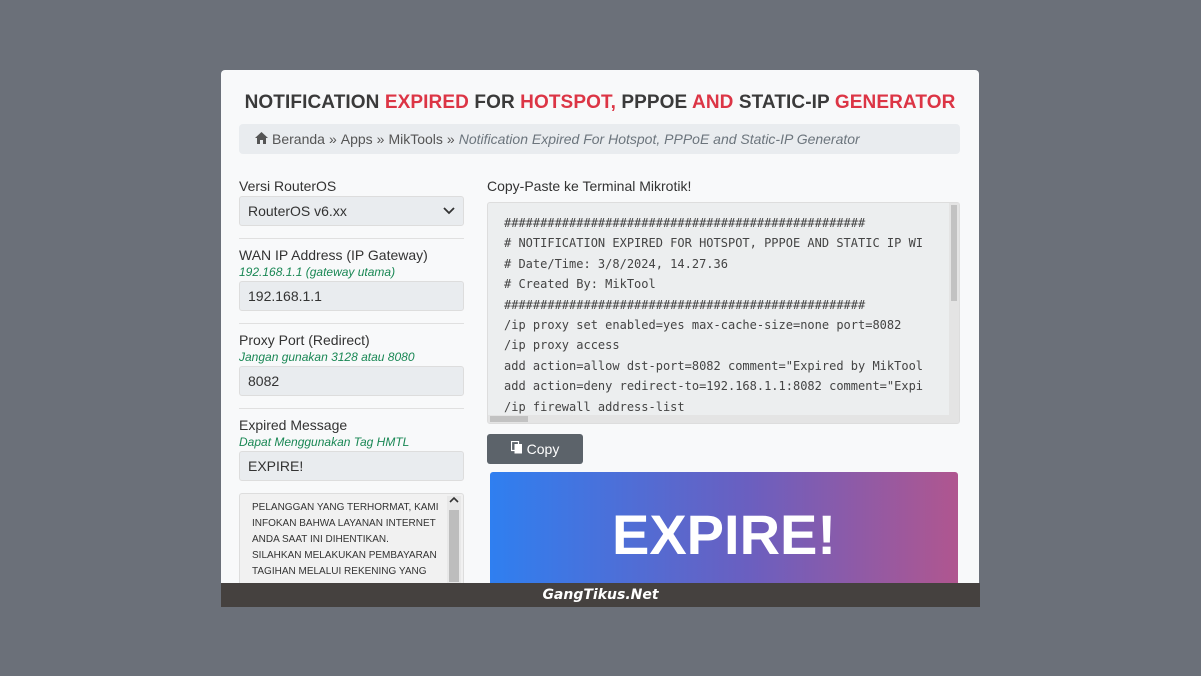 Image resolution: width=1201 pixels, height=676 pixels. I want to click on title-part: AND, so click(713, 102).